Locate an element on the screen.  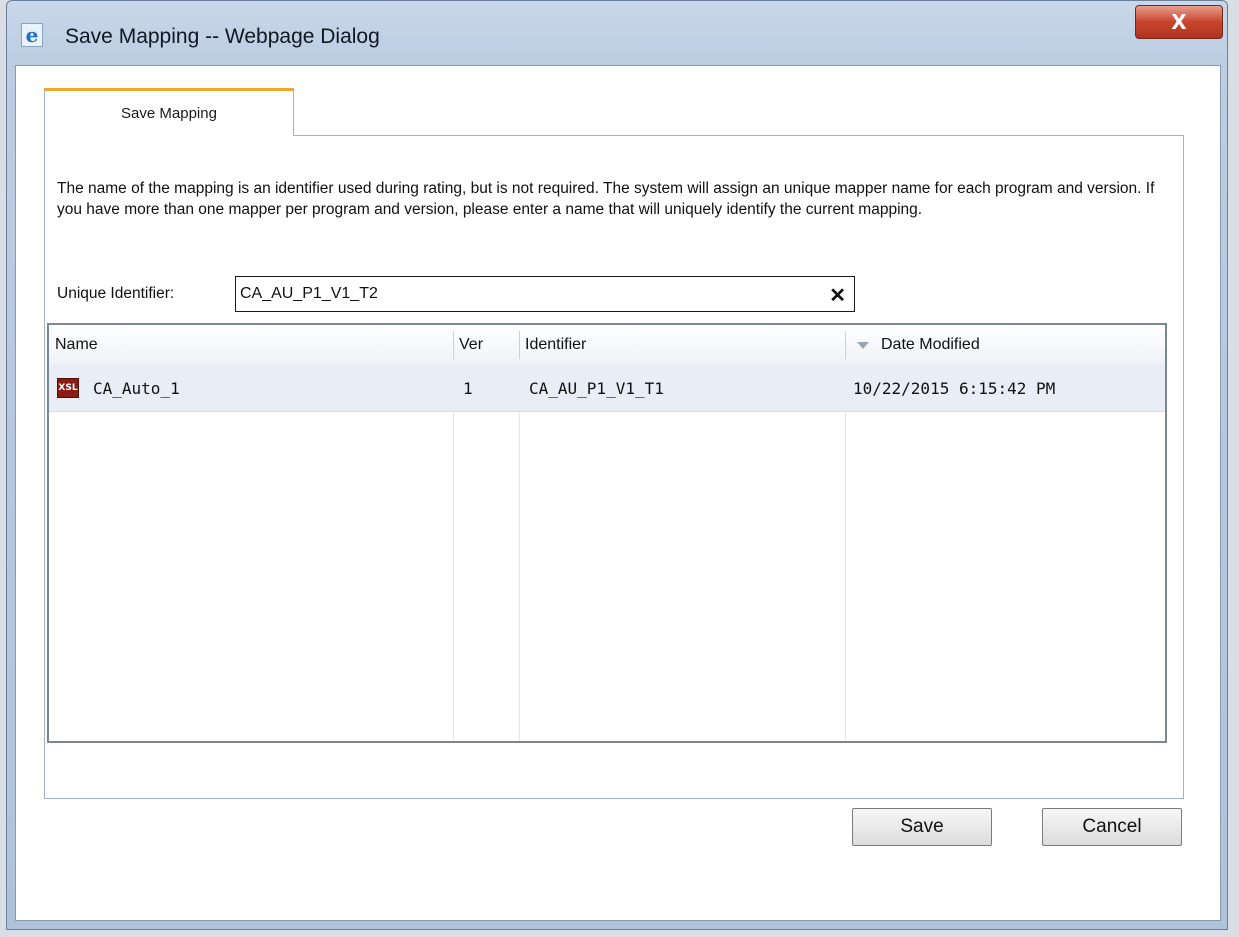
xsl-file-icon: XSL is located at coordinates (68, 388).